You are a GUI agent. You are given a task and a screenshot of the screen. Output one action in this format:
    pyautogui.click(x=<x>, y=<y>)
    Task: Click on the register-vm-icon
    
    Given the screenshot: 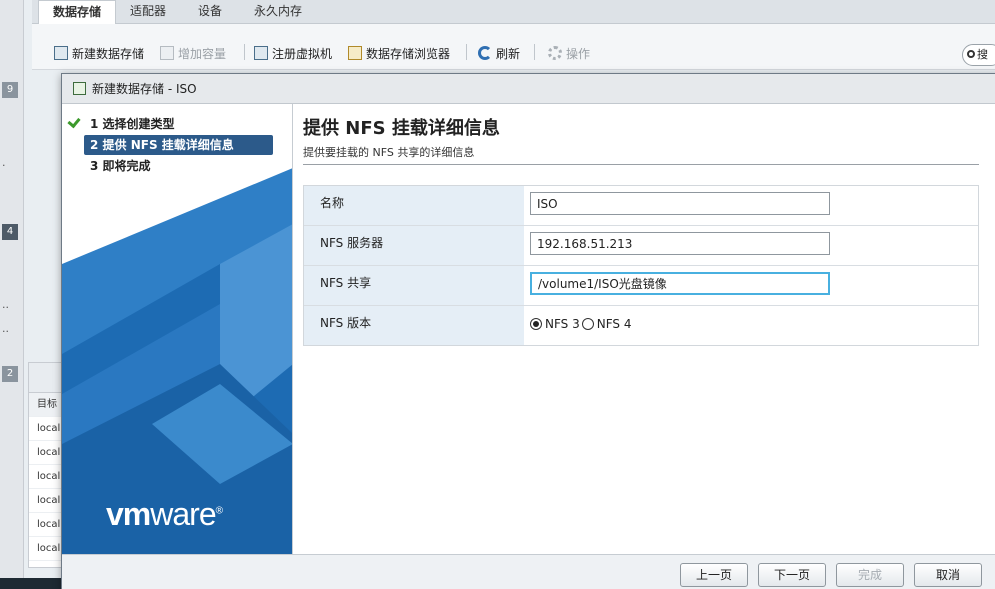 What is the action you would take?
    pyautogui.click(x=261, y=53)
    